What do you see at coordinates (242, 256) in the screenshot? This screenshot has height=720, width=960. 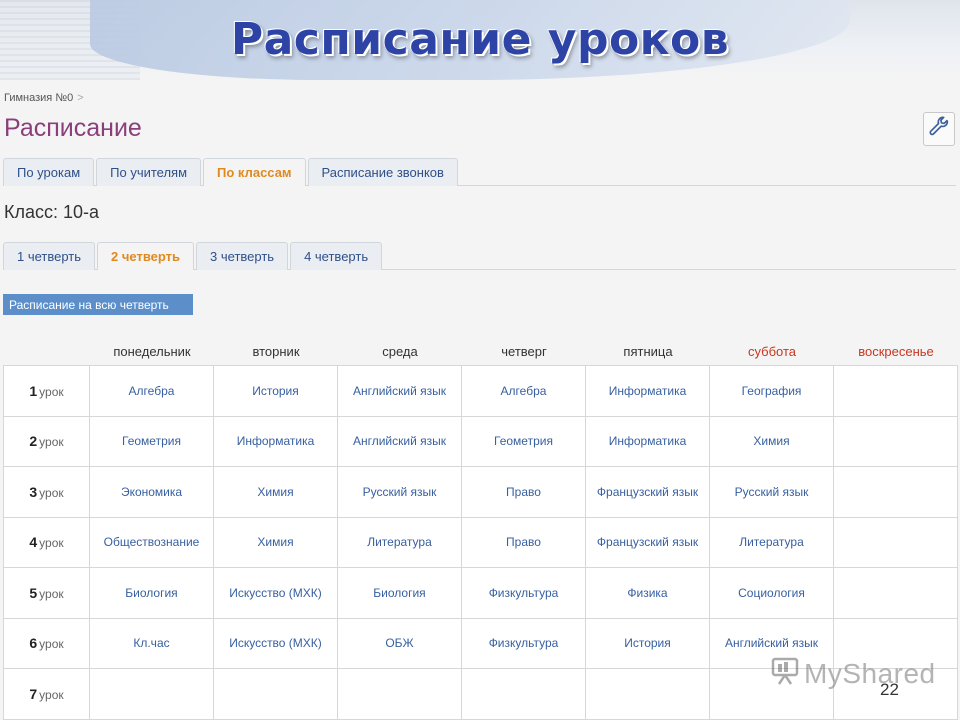 I see `quarter-tab-3: 3 четверть` at bounding box center [242, 256].